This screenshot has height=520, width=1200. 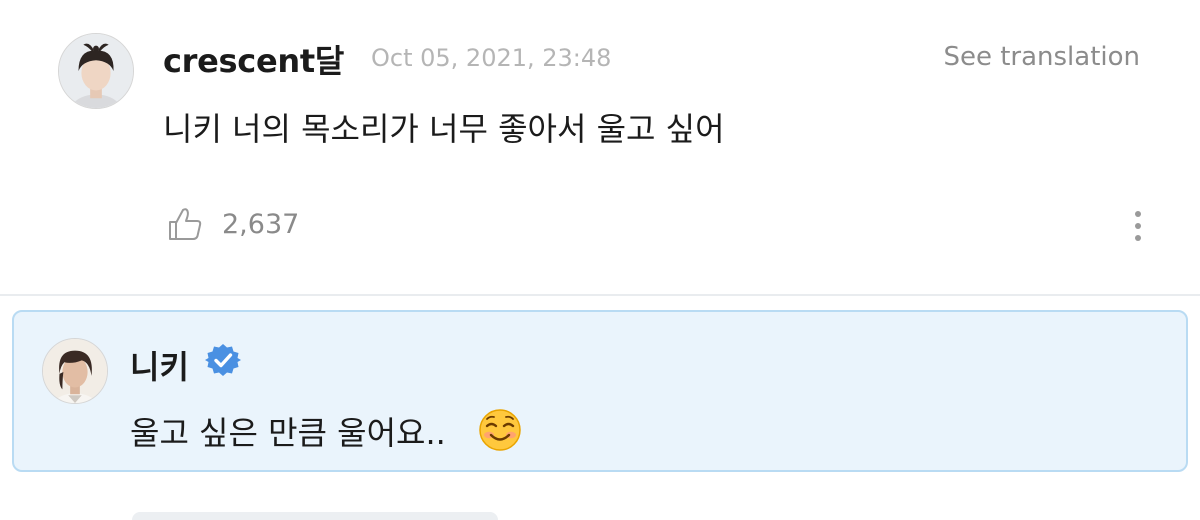 What do you see at coordinates (261, 224) in the screenshot?
I see `like-count: 2,637` at bounding box center [261, 224].